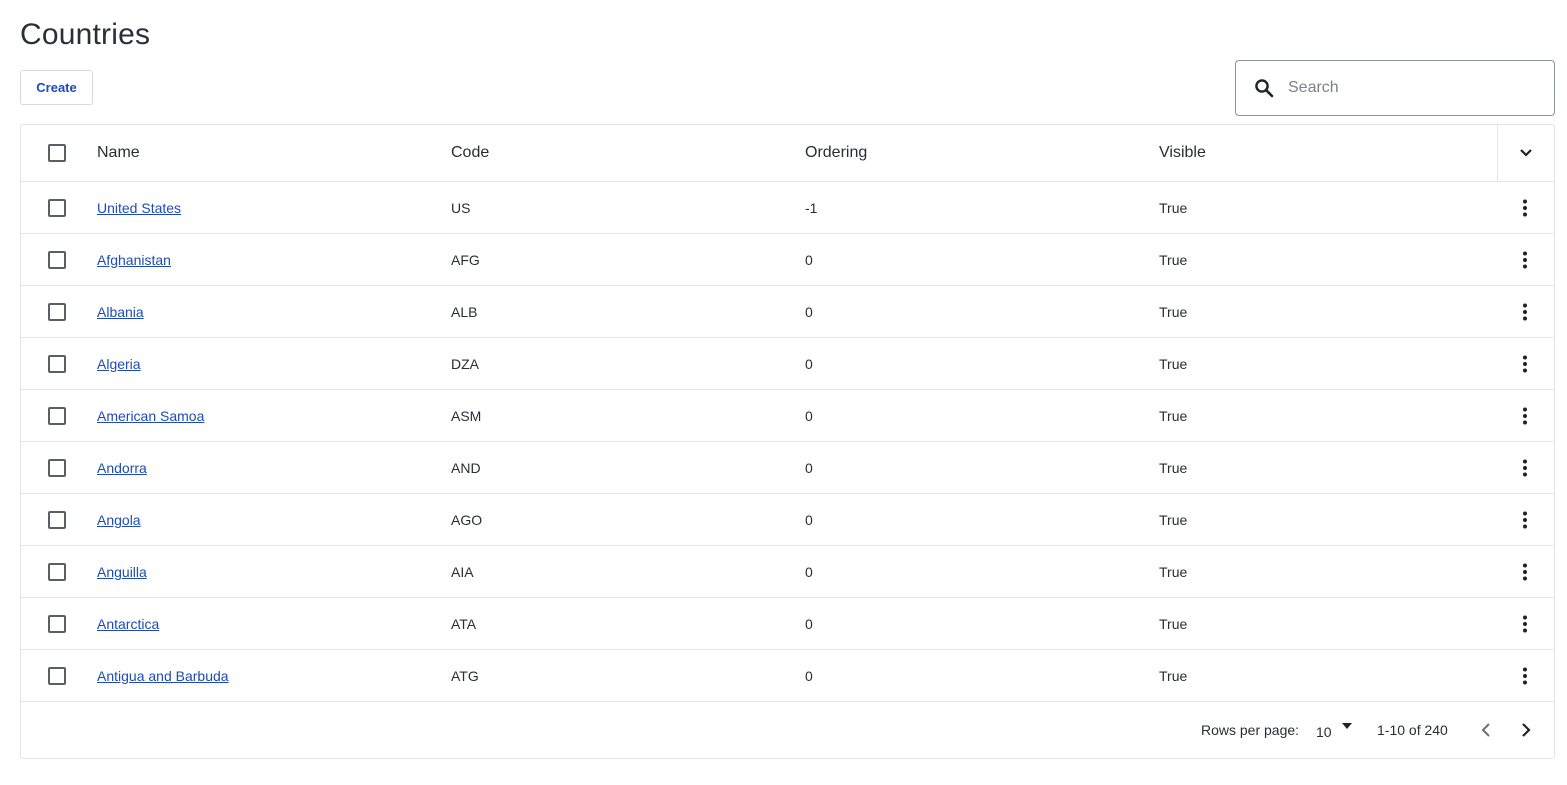  Describe the element at coordinates (787, 312) in the screenshot. I see `table-row: Albania ALB 0 True` at that location.